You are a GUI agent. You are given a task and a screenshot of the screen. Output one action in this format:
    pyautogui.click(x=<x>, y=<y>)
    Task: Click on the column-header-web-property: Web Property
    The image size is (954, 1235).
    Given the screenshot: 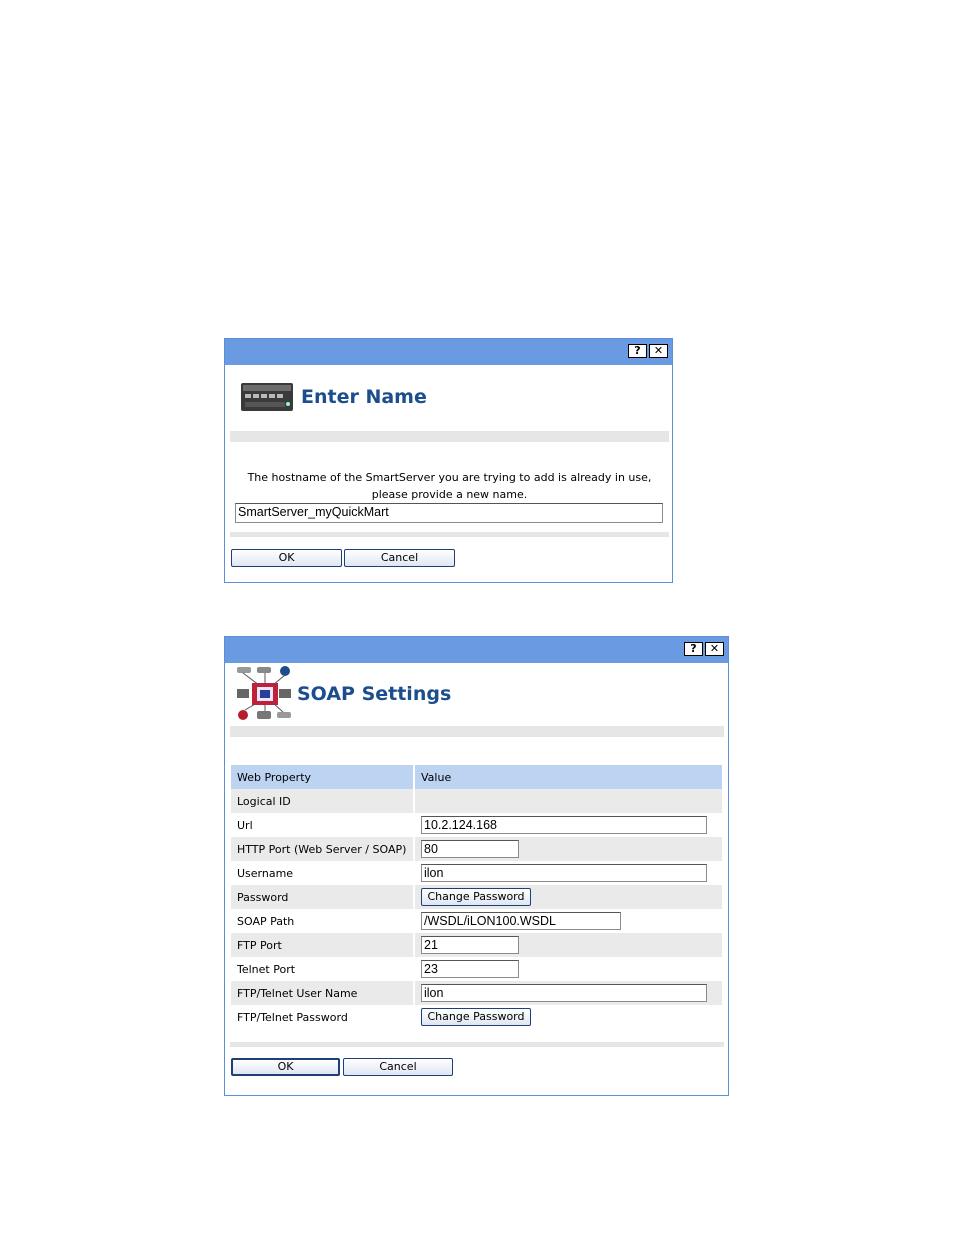 What is the action you would take?
    pyautogui.click(x=322, y=777)
    